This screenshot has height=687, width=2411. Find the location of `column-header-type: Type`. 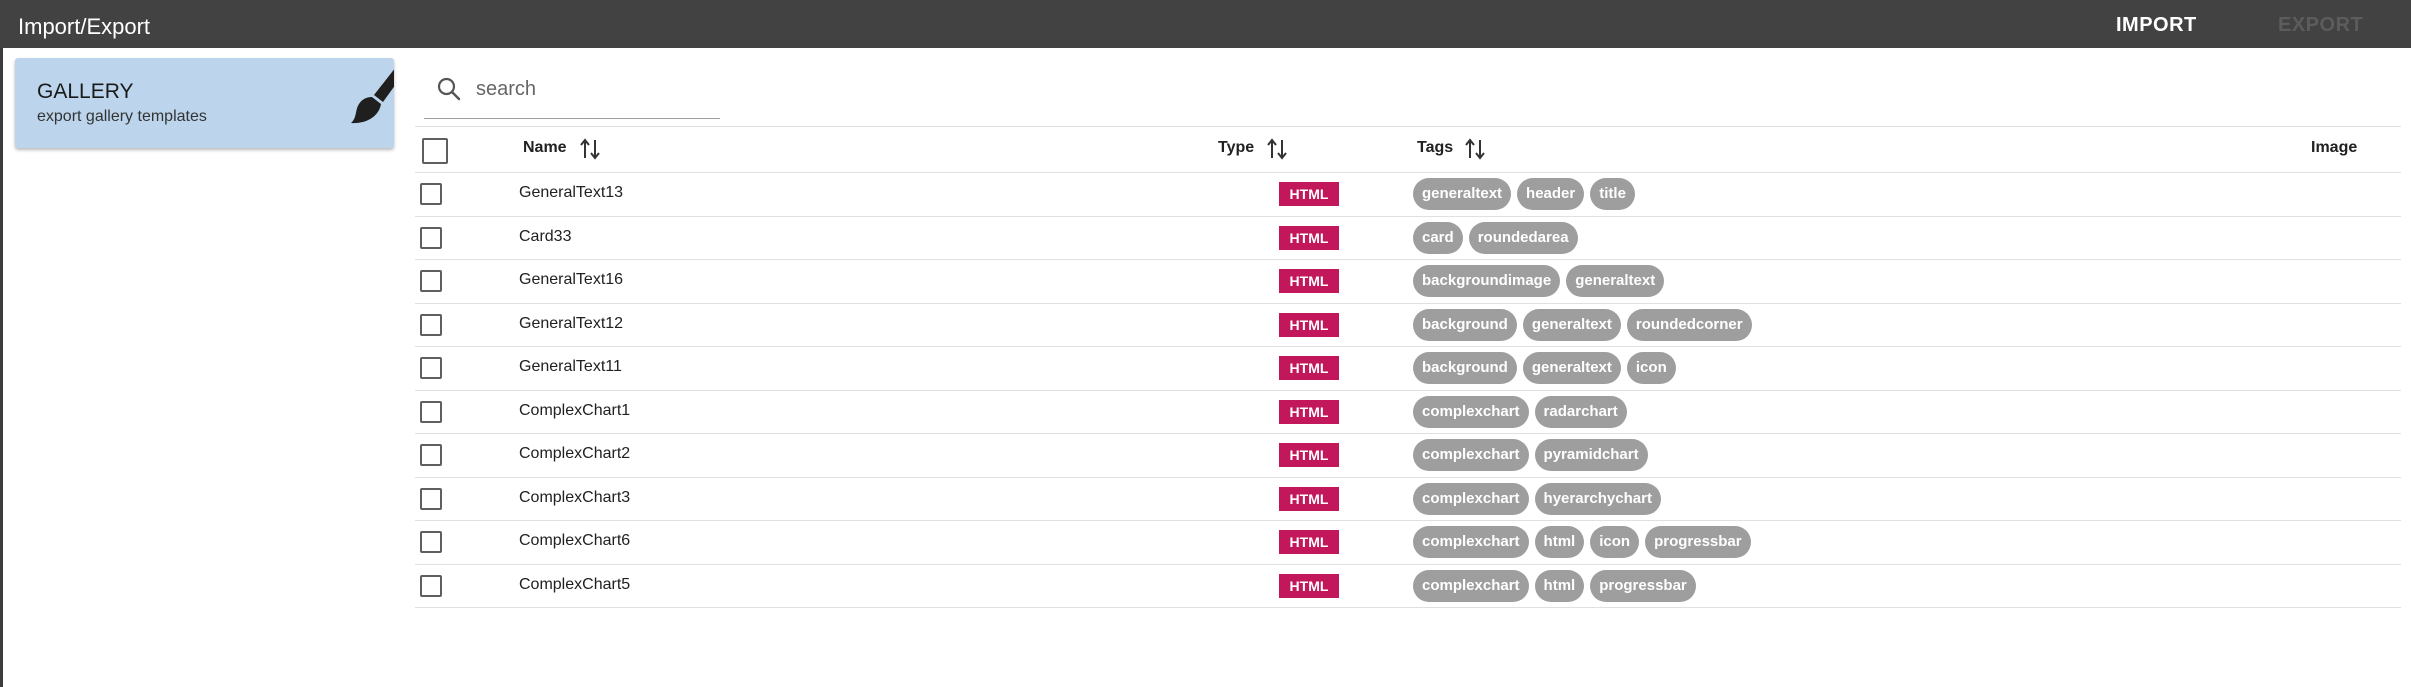

column-header-type: Type is located at coordinates (1236, 147).